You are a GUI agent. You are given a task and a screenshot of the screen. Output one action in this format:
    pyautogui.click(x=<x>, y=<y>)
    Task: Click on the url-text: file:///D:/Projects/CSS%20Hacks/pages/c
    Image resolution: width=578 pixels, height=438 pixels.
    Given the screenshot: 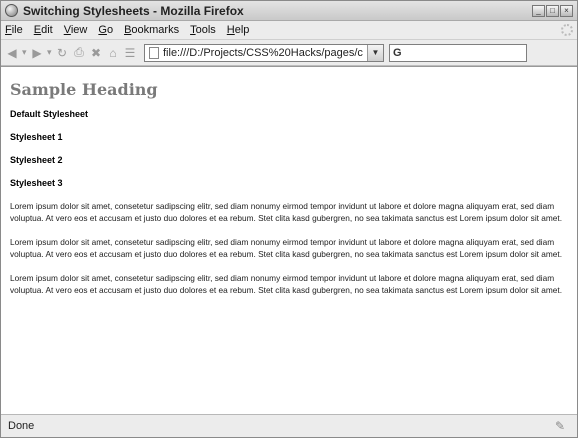 What is the action you would take?
    pyautogui.click(x=265, y=53)
    